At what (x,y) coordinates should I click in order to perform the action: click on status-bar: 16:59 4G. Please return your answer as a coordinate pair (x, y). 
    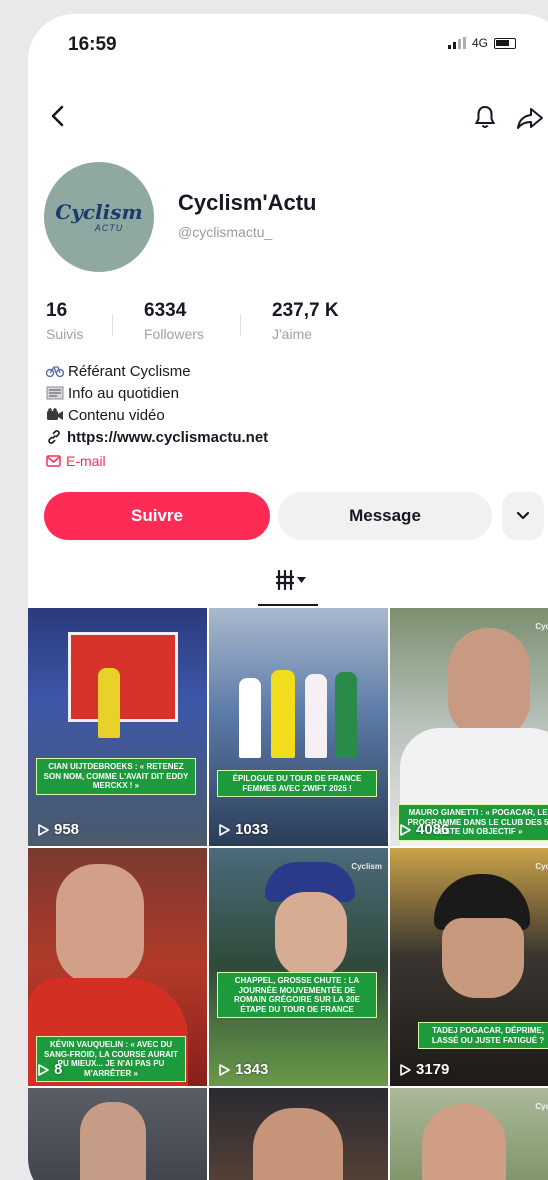
    Looking at the image, I should click on (288, 44).